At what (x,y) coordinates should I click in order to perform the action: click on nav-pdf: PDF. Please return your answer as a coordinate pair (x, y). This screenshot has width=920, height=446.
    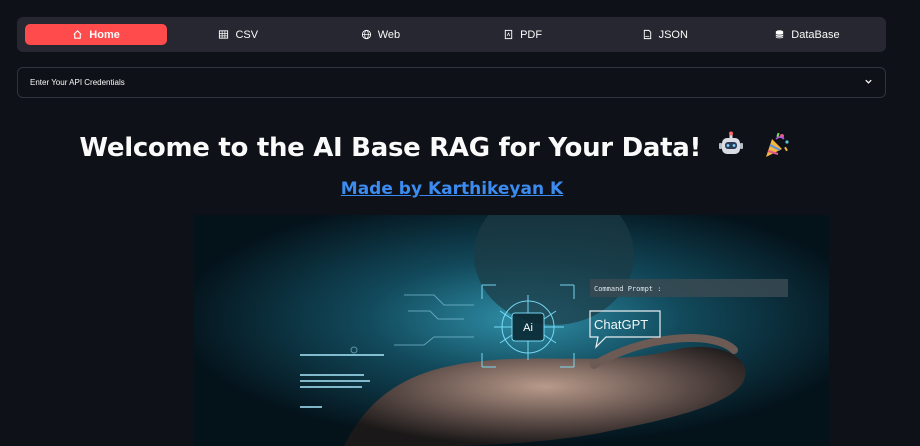
    Looking at the image, I should click on (523, 34).